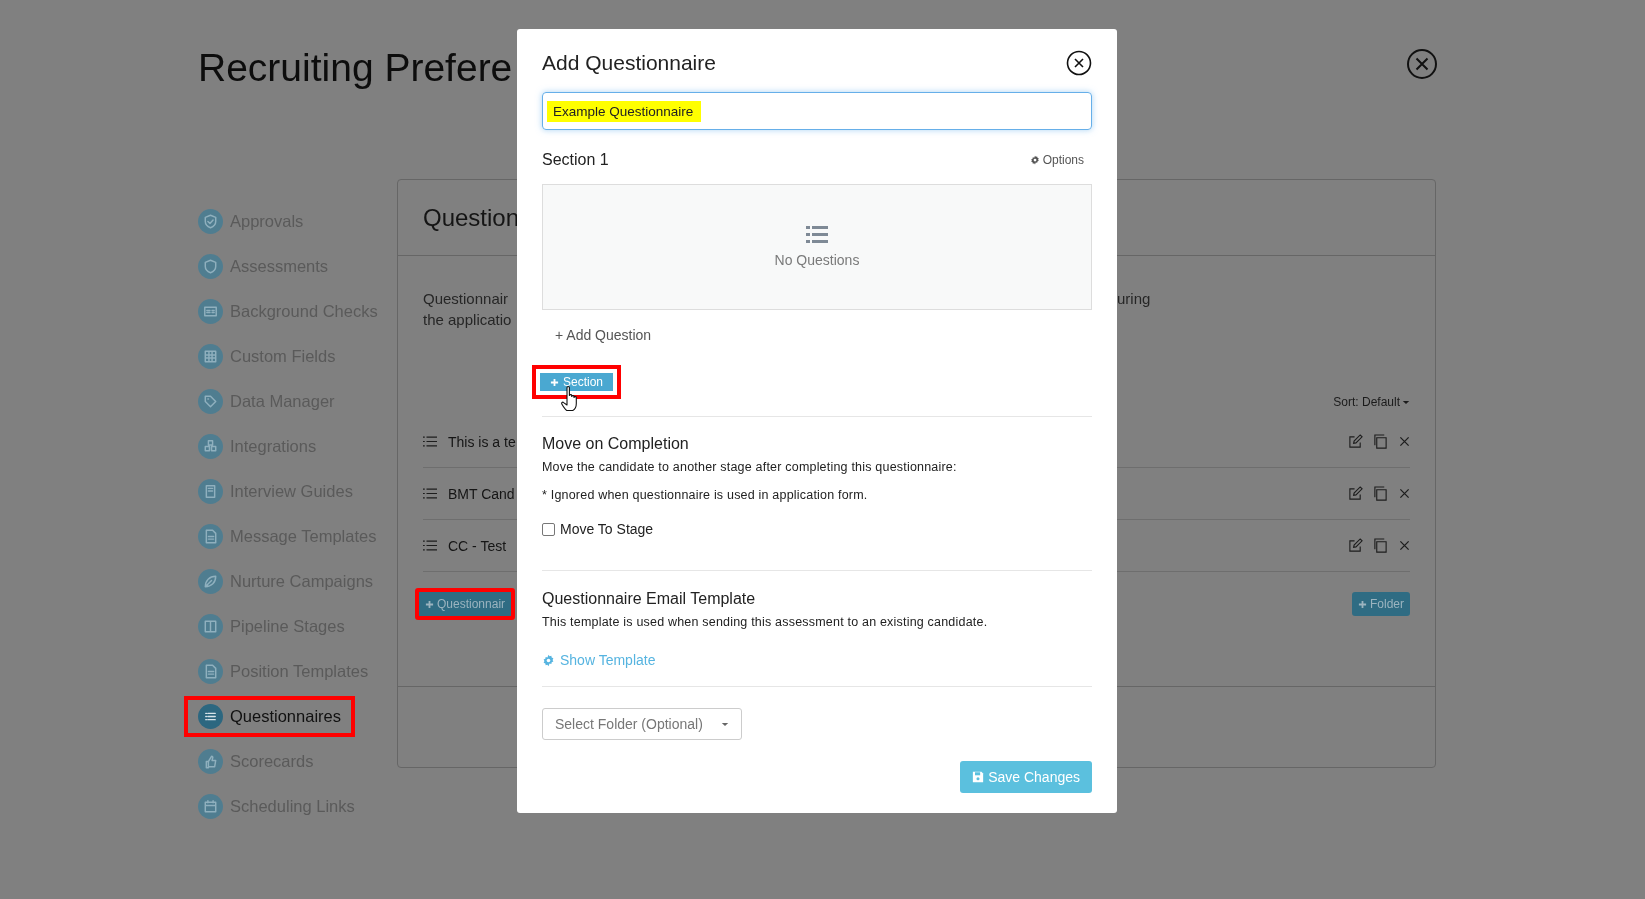 This screenshot has width=1645, height=899. What do you see at coordinates (765, 622) in the screenshot?
I see `description-text: This template is used when sending this assessment to an existing candidate.` at bounding box center [765, 622].